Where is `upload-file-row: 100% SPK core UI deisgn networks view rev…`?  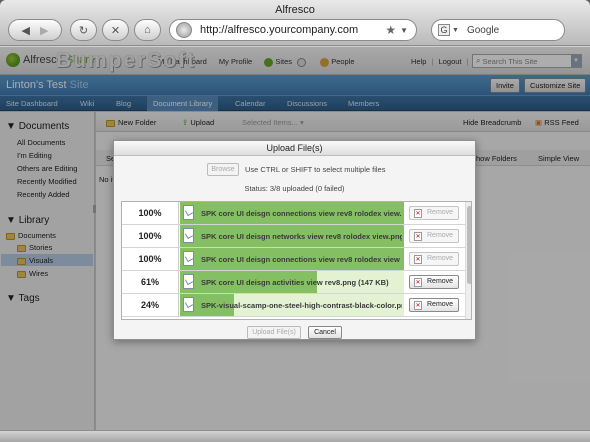 upload-file-row: 100% SPK core UI deisgn networks view rev… is located at coordinates (293, 236).